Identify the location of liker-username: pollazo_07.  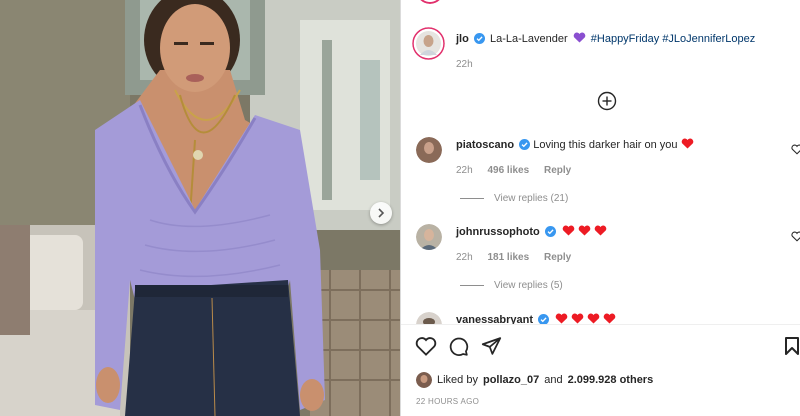
(511, 380).